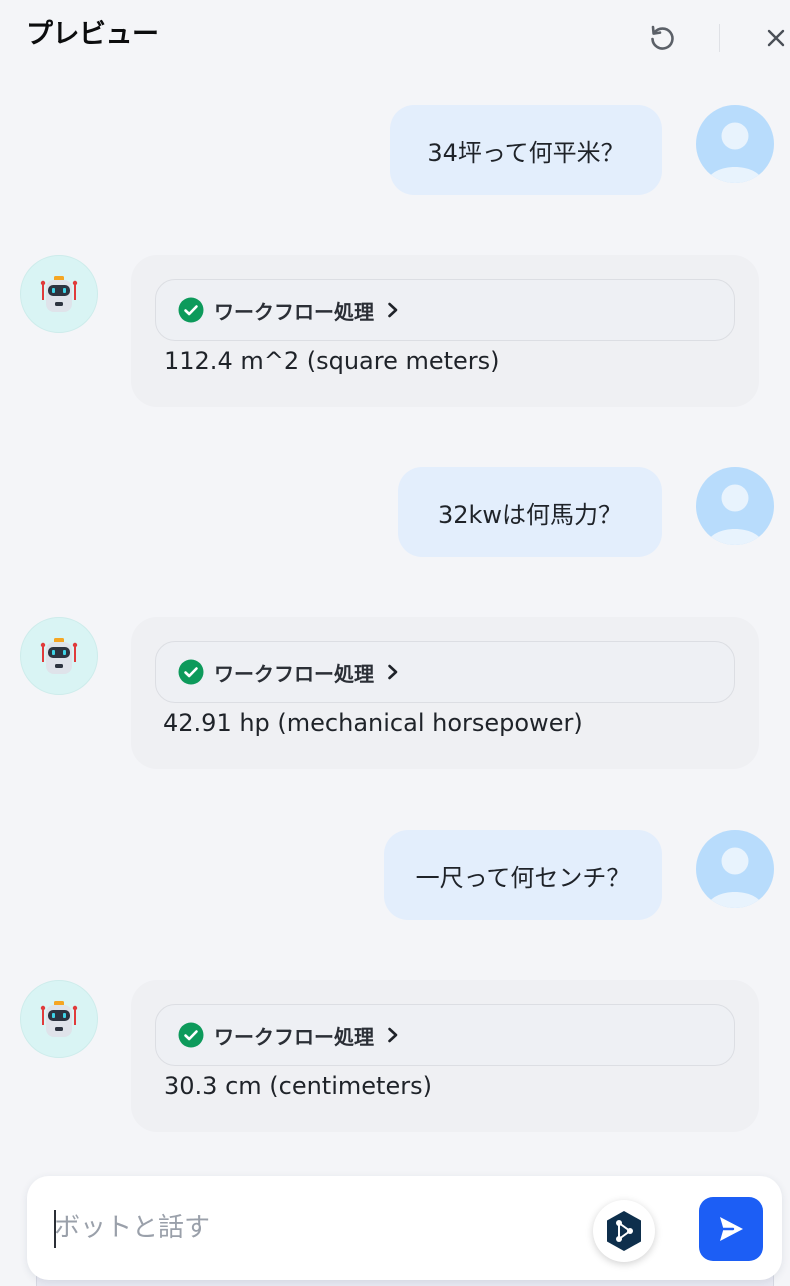 This screenshot has width=790, height=1286. Describe the element at coordinates (373, 723) in the screenshot. I see `bot-answer: 42.91 hp (mechanical horsepower)` at that location.